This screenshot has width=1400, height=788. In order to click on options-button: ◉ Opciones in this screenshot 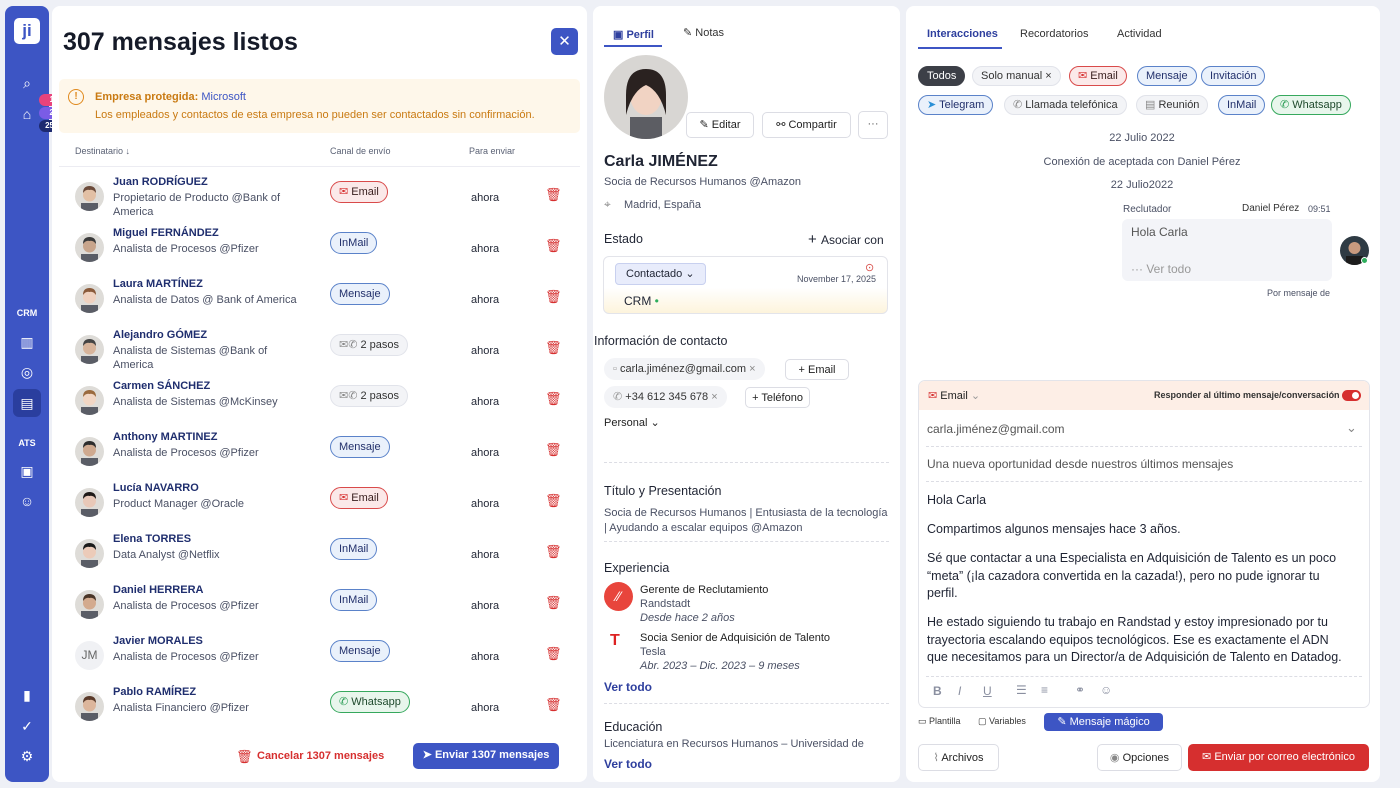, I will do `click(1139, 757)`.